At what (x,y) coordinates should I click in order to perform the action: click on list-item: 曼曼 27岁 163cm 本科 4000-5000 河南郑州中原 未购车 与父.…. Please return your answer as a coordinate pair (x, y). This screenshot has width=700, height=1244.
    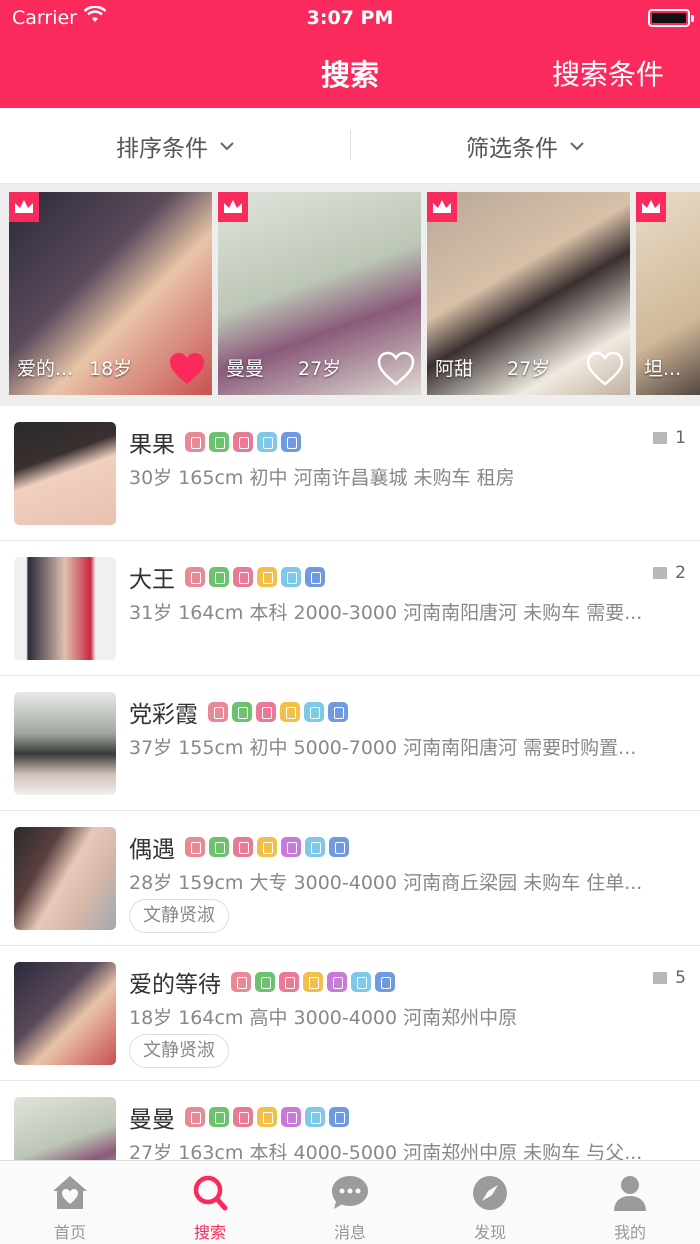
    Looking at the image, I should click on (350, 1121).